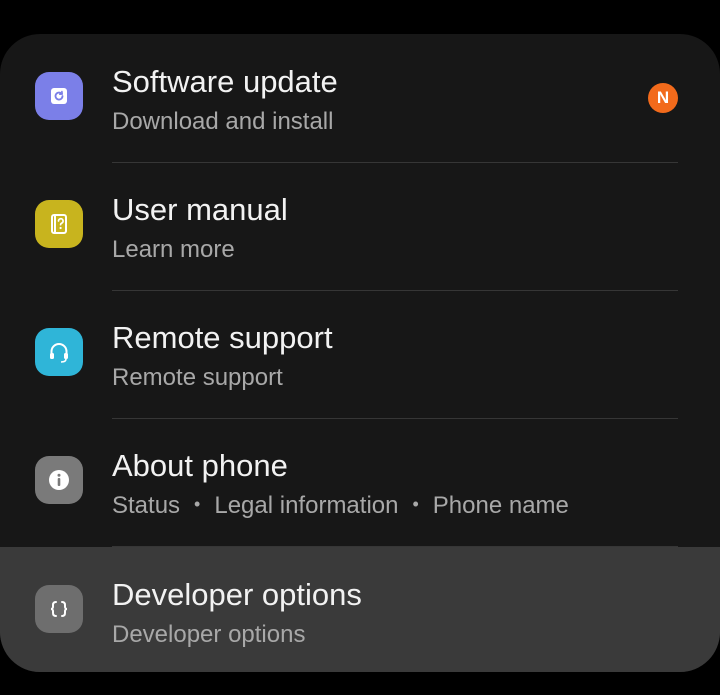 The image size is (720, 695). Describe the element at coordinates (209, 634) in the screenshot. I see `item-subtitle: Developer options` at that location.